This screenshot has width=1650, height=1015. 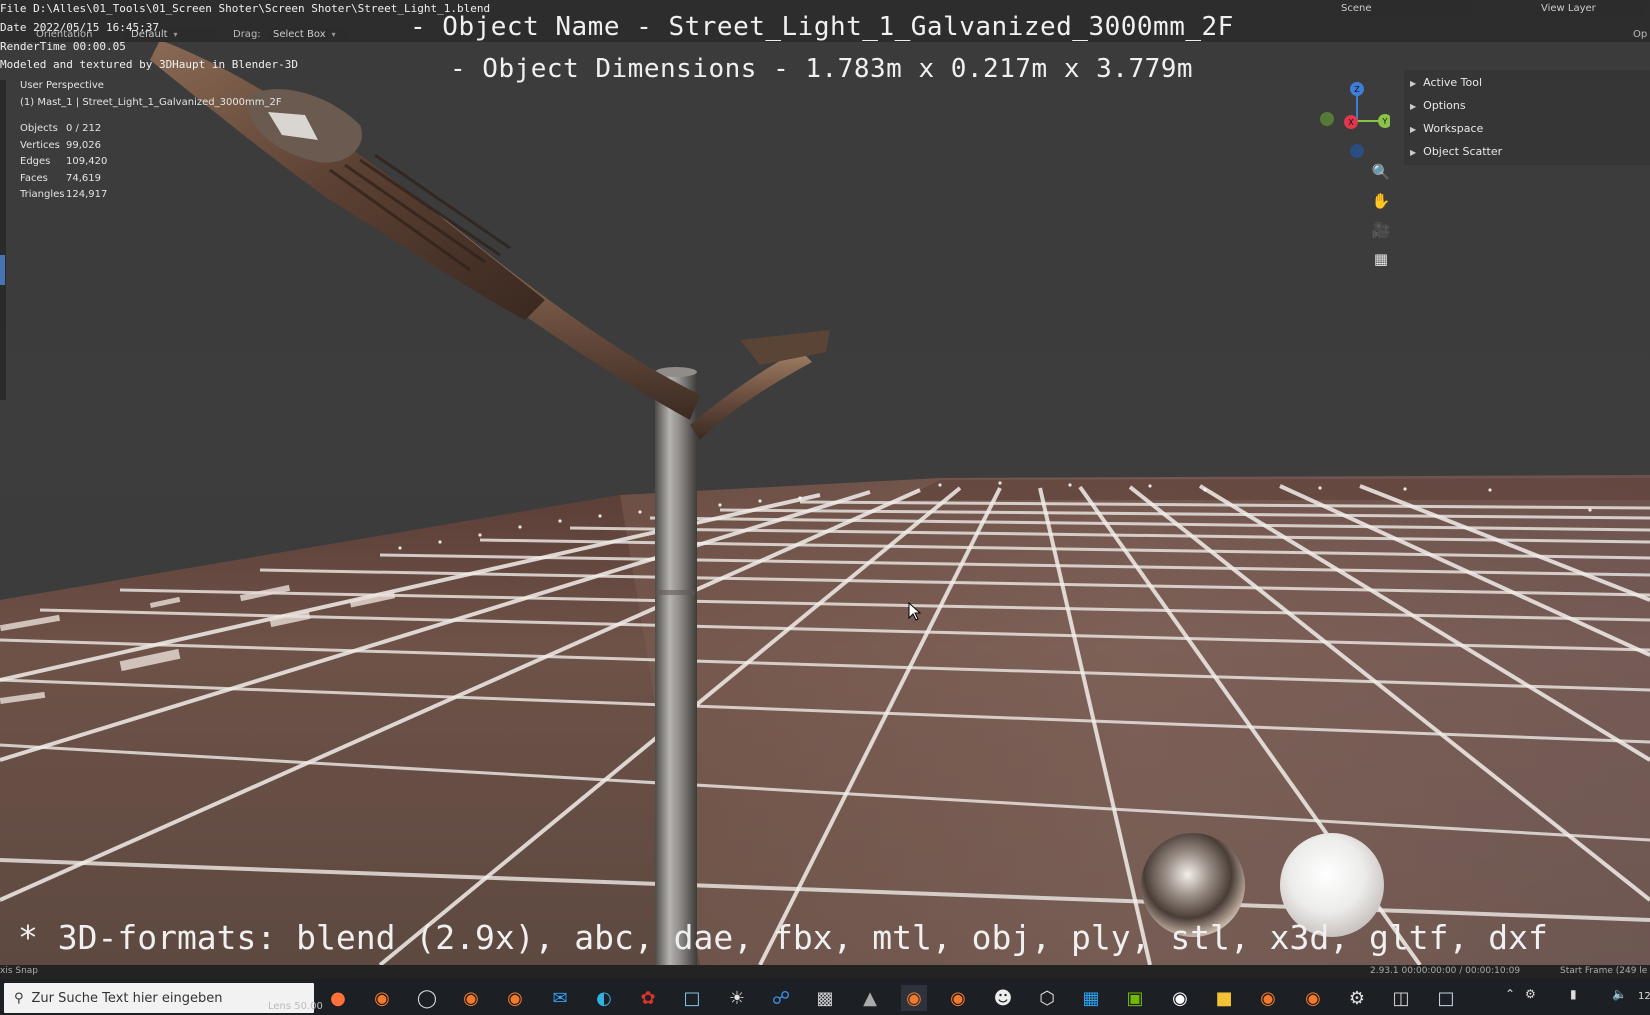 What do you see at coordinates (1456, 151) in the screenshot?
I see `sidebar-item-object-scatter: ▶ Object Scatter` at bounding box center [1456, 151].